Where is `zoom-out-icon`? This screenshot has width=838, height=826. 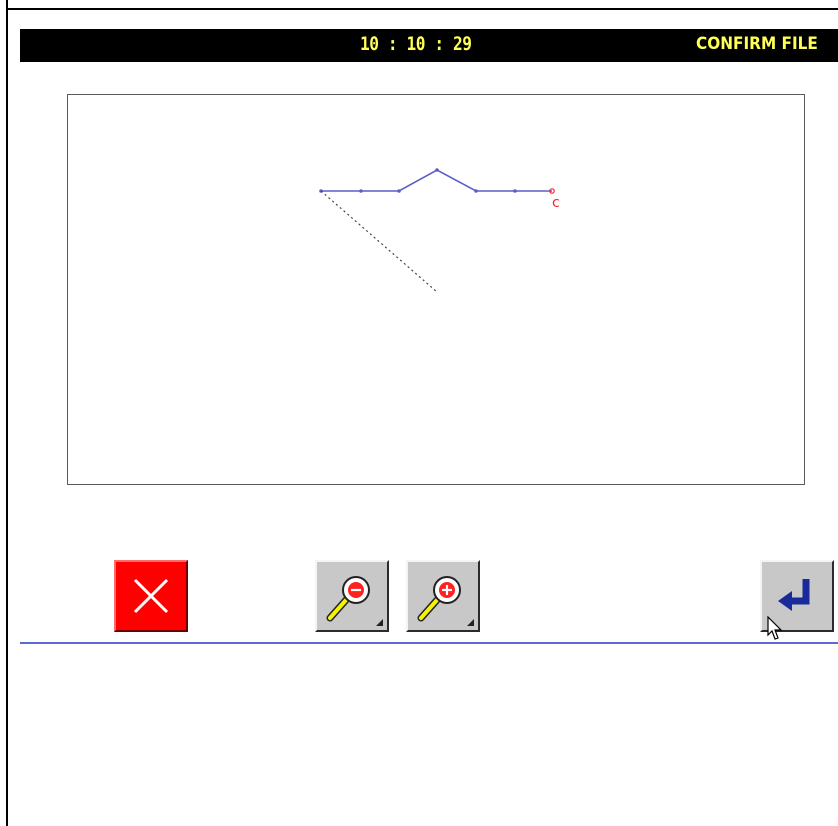 zoom-out-icon is located at coordinates (348, 599).